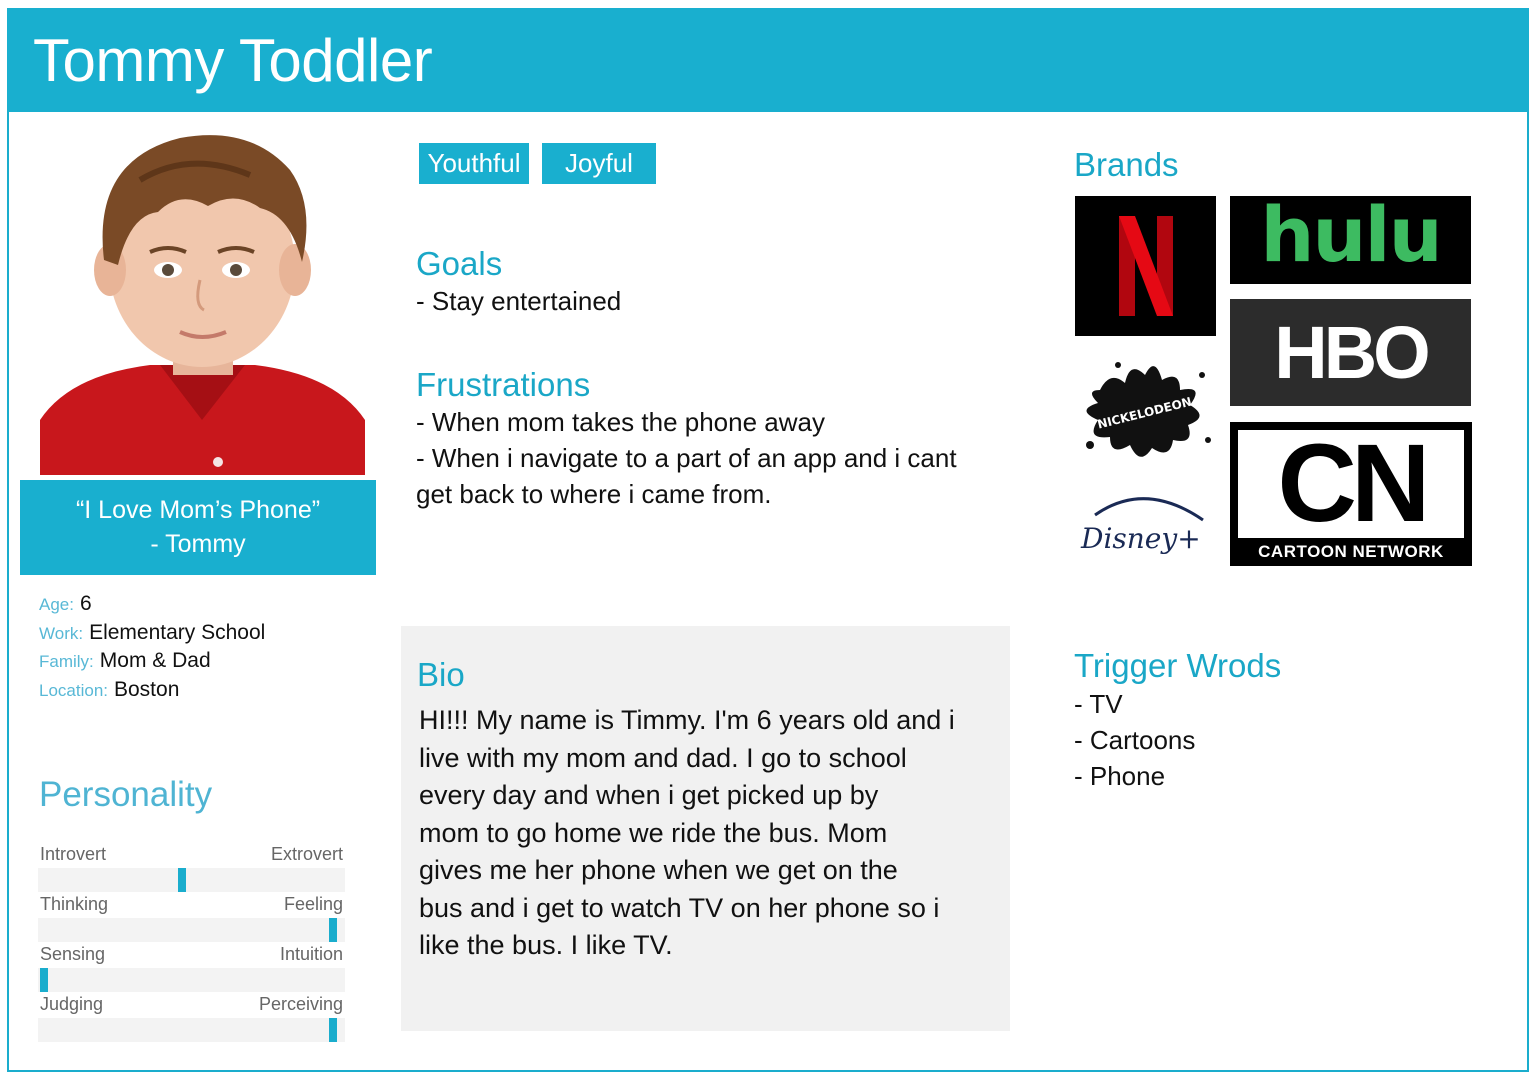 This screenshot has width=1536, height=1078. Describe the element at coordinates (300, 1004) in the screenshot. I see `trait-right-label: Perceiving` at that location.